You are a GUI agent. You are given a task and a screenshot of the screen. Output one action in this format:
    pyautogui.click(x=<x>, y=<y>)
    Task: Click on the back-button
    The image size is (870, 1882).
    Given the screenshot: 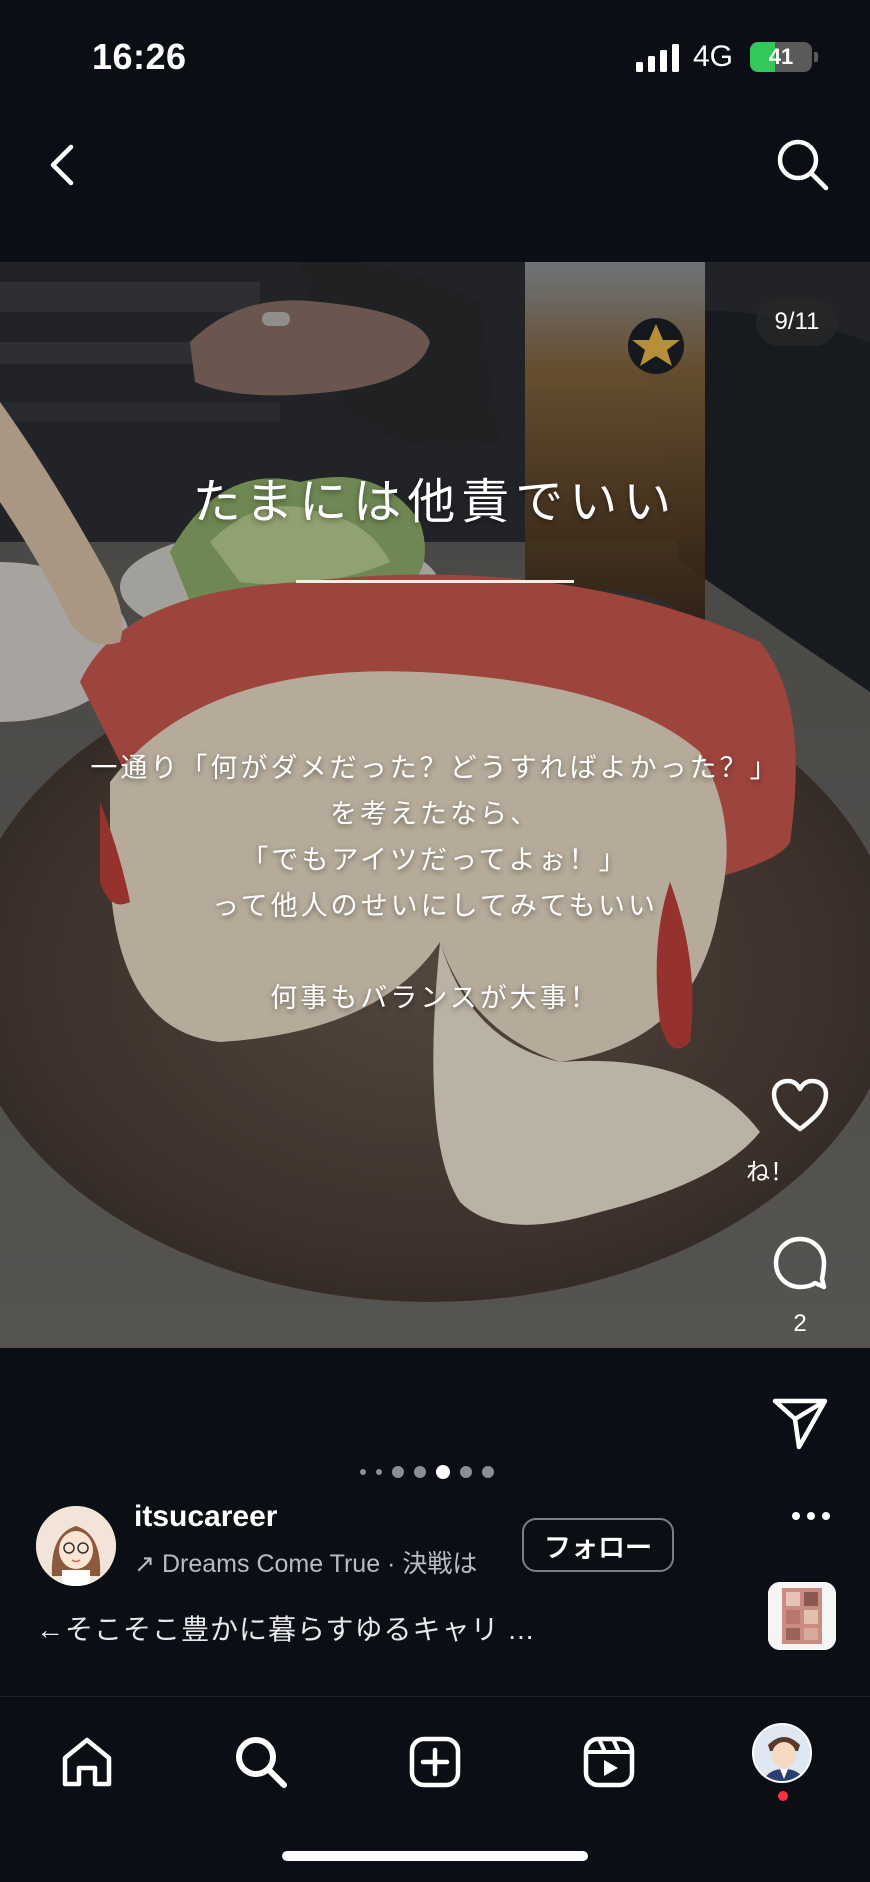 What is the action you would take?
    pyautogui.click(x=62, y=165)
    